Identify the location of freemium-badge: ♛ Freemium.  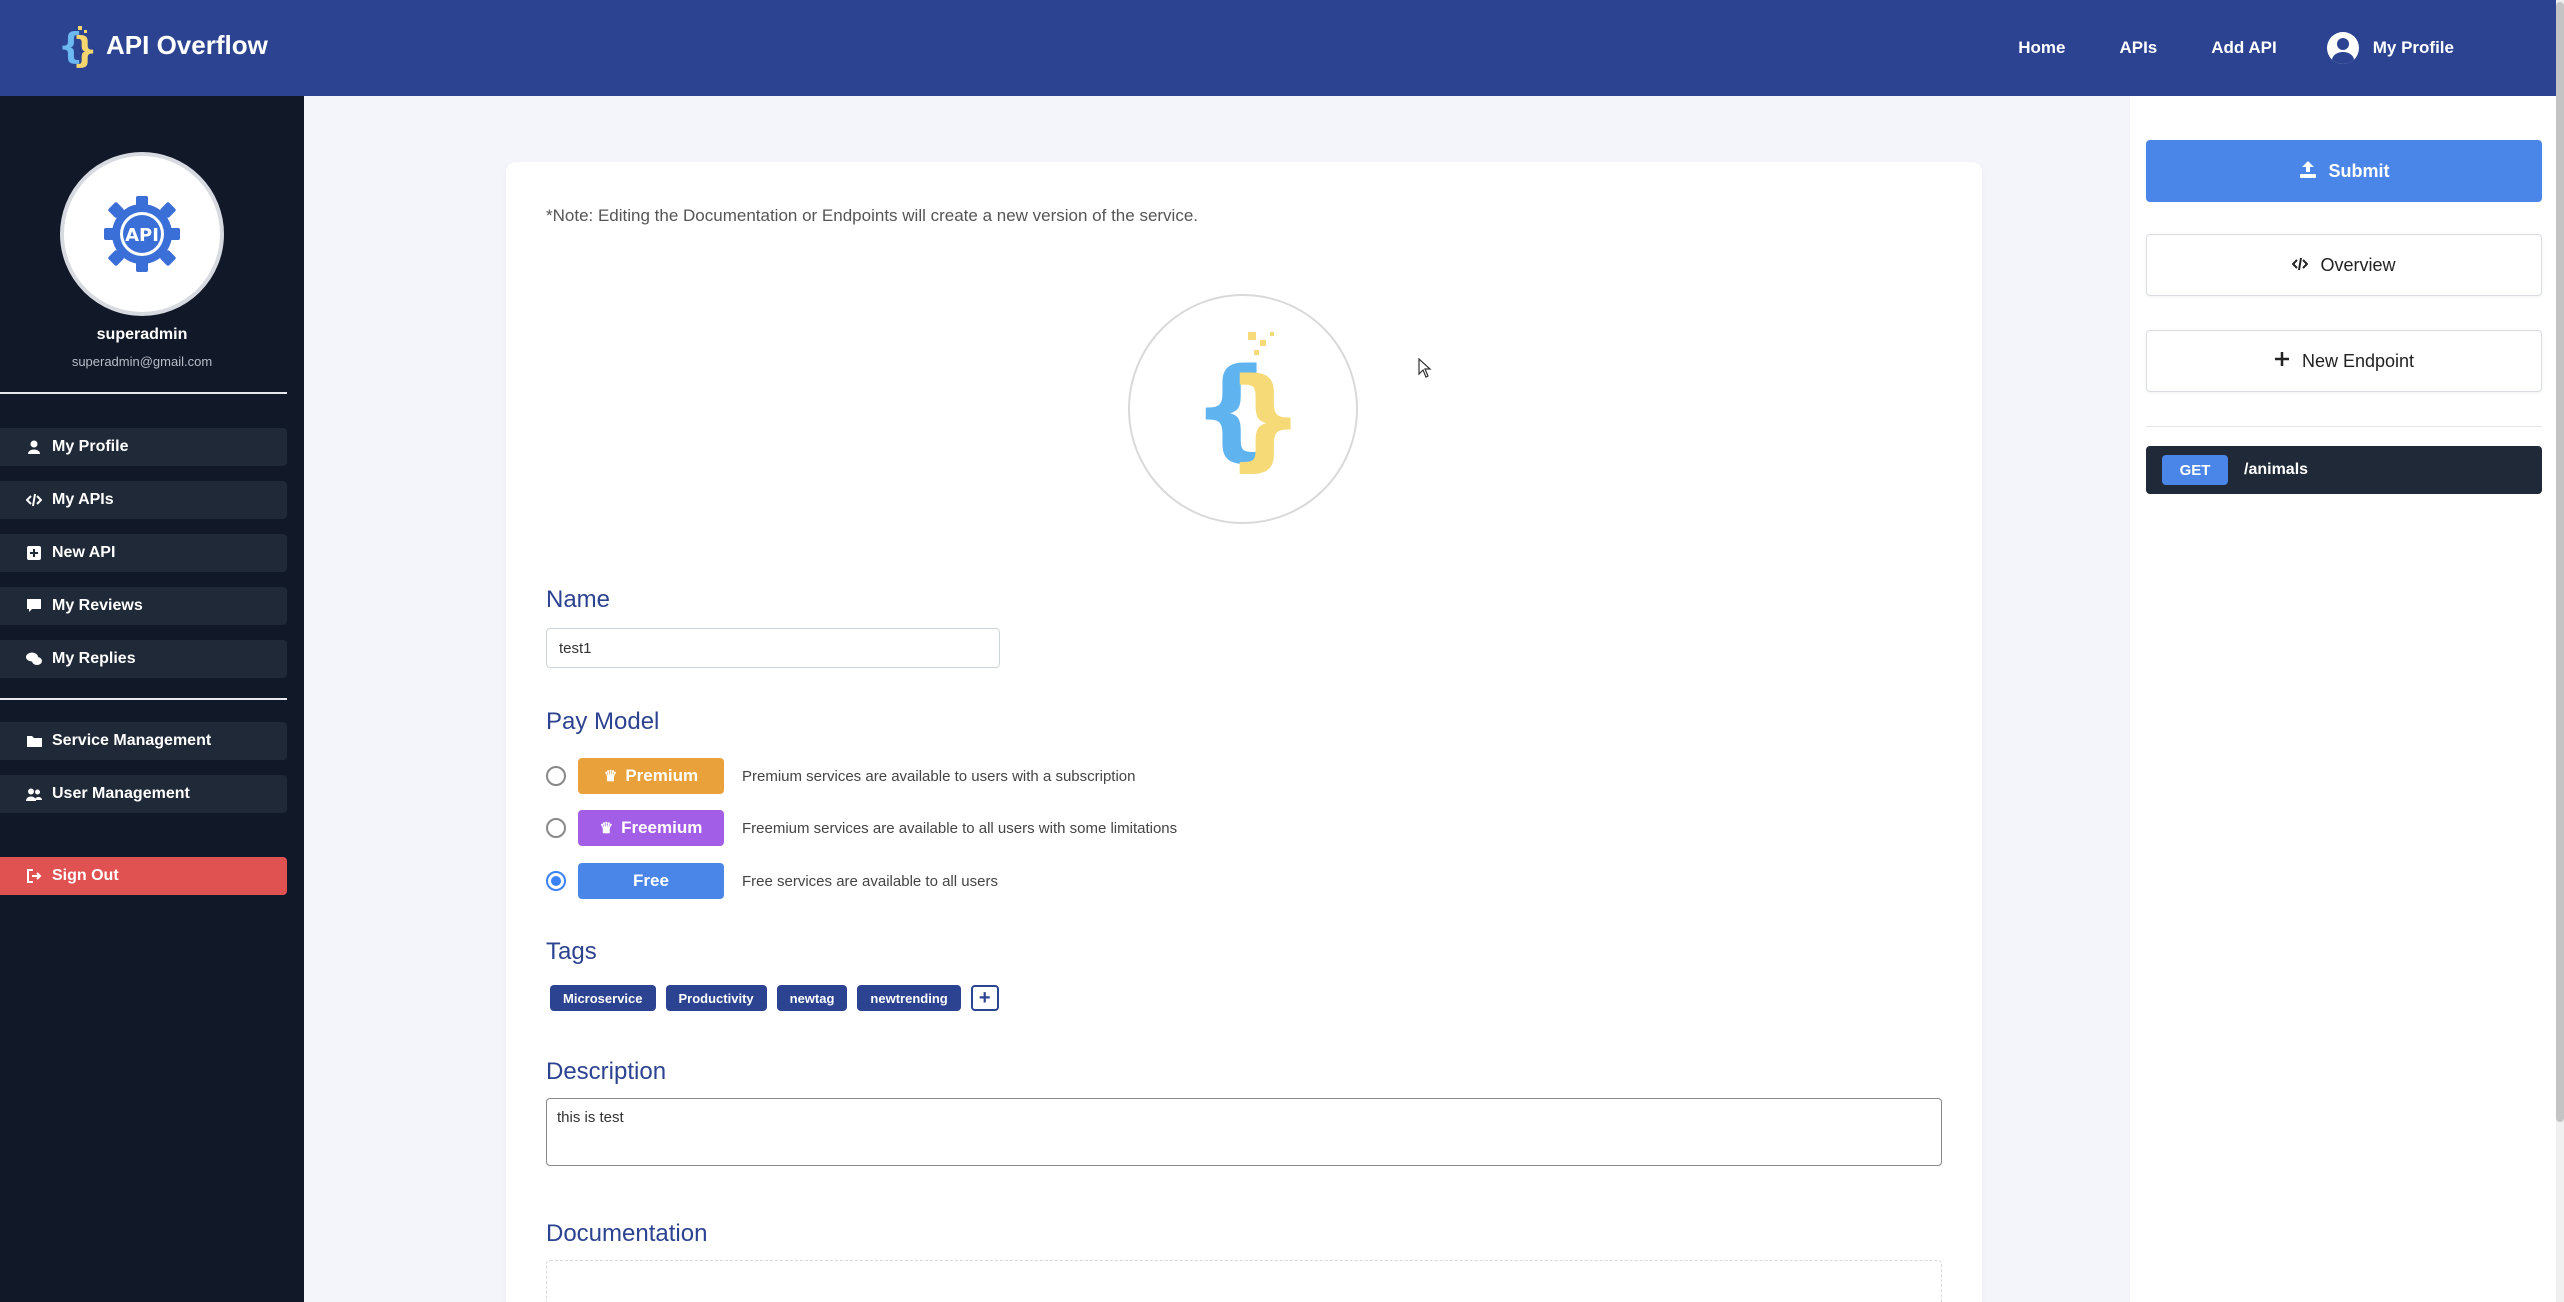
(651, 828).